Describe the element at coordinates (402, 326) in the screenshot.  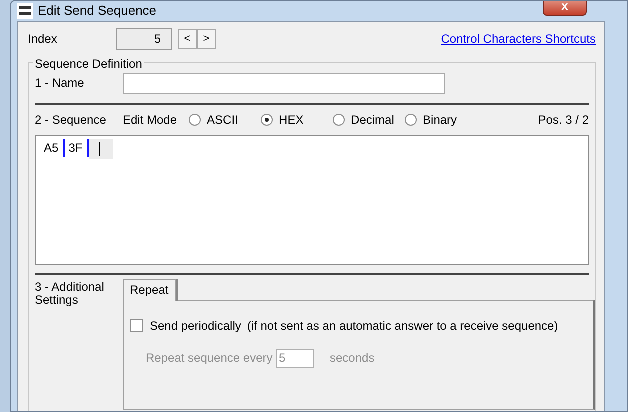
I see `checkbox-note: (if not sent as an automatic answer to a receive sequence)` at that location.